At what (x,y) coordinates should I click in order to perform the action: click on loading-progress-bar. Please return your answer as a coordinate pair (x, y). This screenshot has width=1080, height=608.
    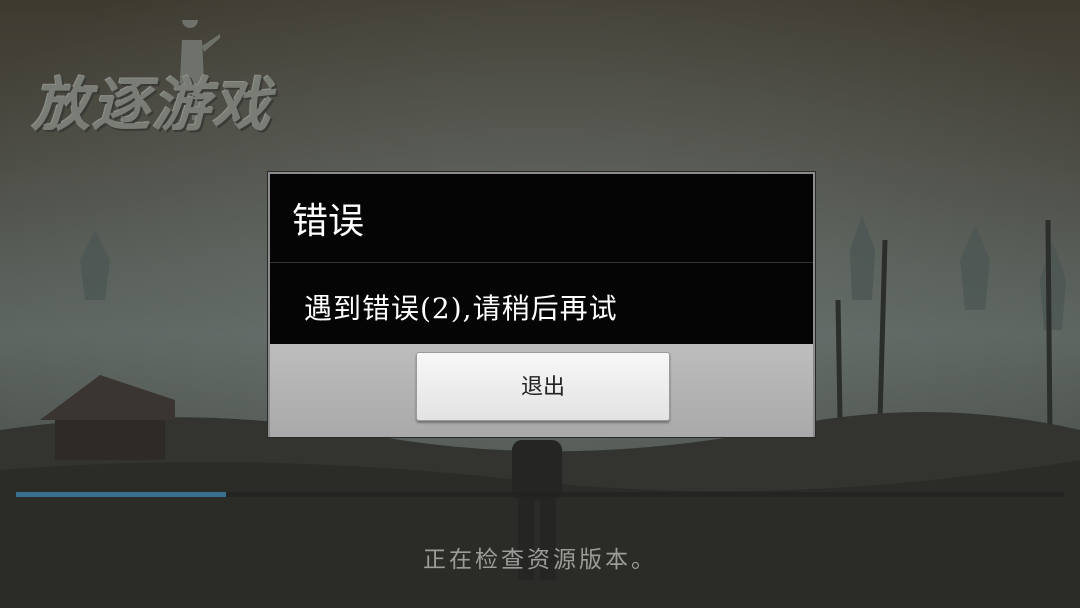
    Looking at the image, I should click on (540, 494).